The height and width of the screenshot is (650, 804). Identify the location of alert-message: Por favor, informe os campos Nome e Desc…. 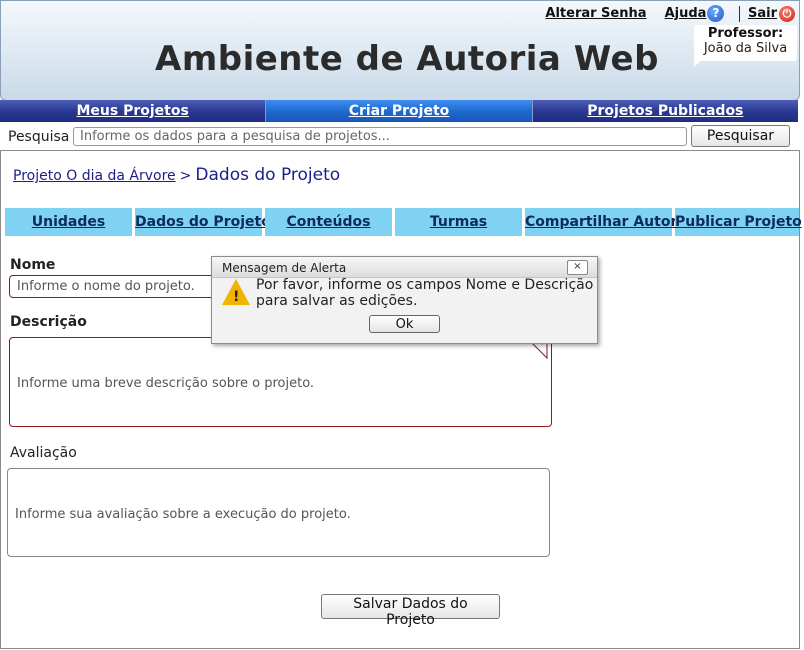
(425, 293).